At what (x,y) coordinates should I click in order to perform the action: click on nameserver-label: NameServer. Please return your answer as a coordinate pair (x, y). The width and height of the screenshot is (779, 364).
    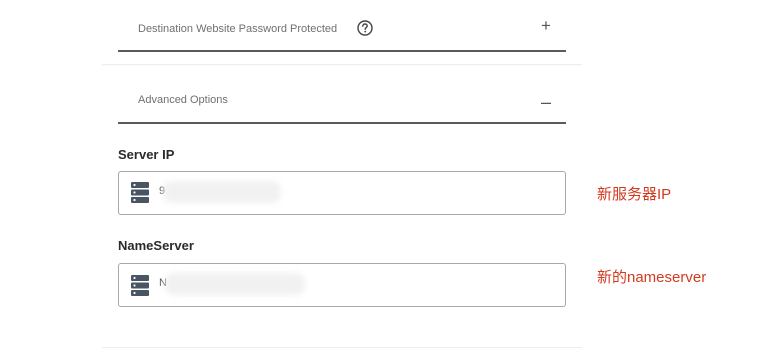
    Looking at the image, I should click on (156, 245).